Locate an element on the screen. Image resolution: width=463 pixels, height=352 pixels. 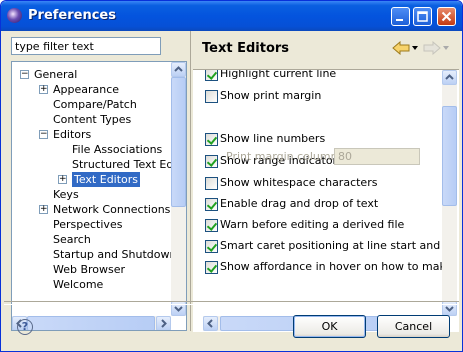
option-label: Show print margin is located at coordinates (271, 95).